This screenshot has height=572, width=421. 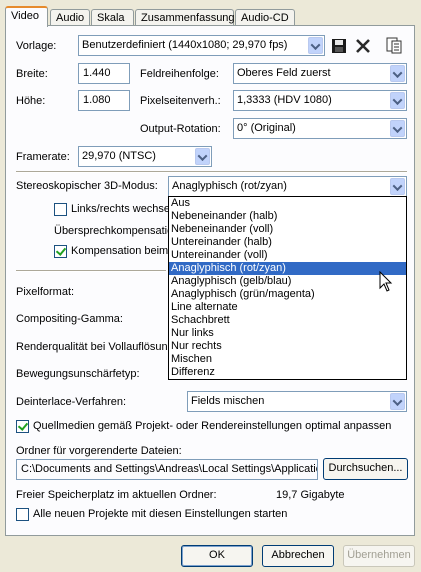 What do you see at coordinates (99, 451) in the screenshot?
I see `ordner-label: Ordner für vorgerenderte Dateien:` at bounding box center [99, 451].